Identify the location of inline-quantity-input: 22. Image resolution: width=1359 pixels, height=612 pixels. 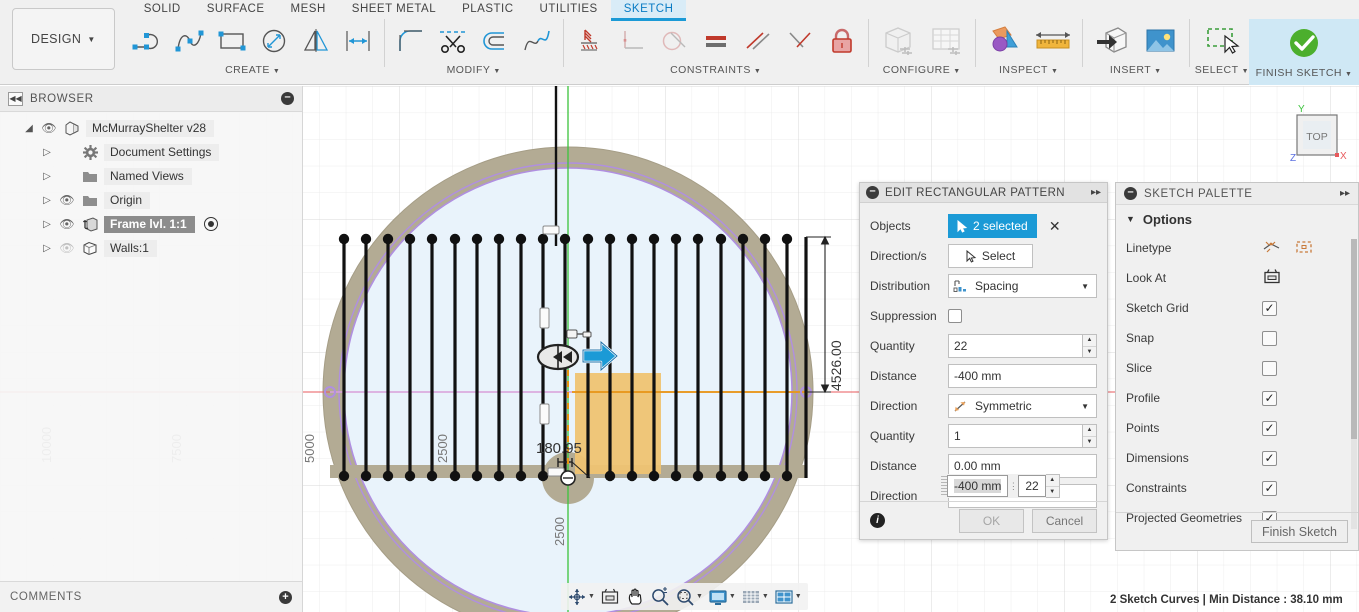
(1032, 486).